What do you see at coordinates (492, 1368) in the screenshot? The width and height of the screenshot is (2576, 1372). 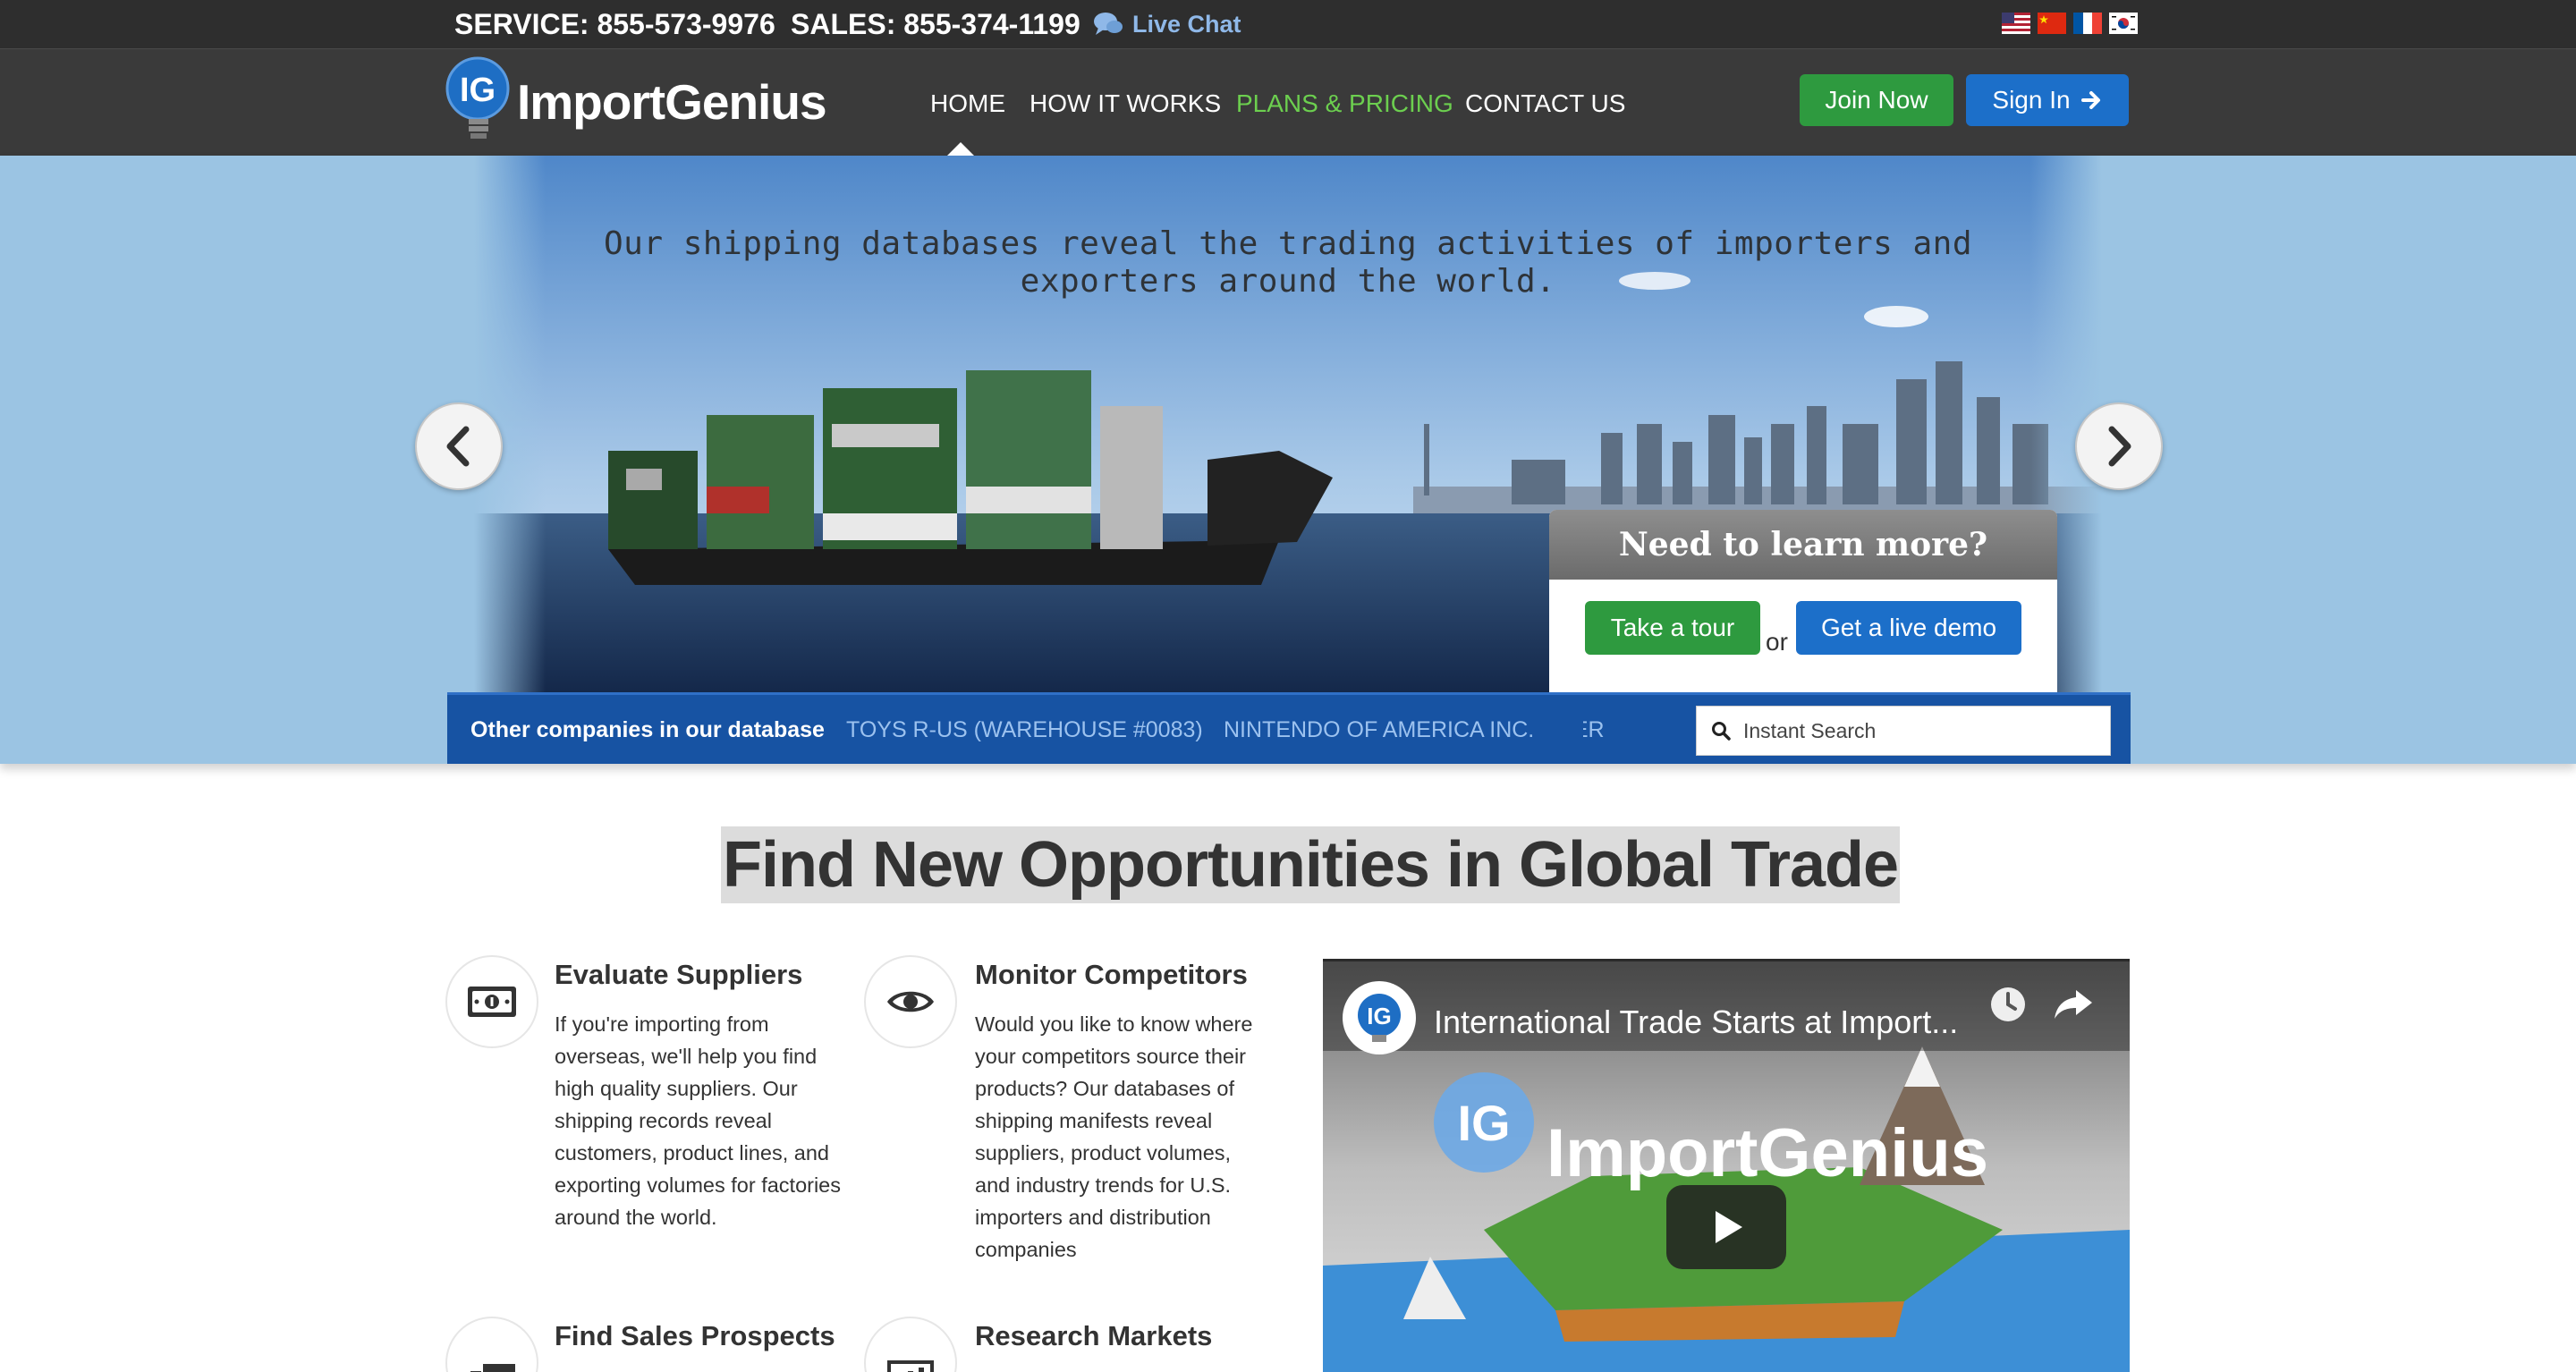 I see `truck-icon` at bounding box center [492, 1368].